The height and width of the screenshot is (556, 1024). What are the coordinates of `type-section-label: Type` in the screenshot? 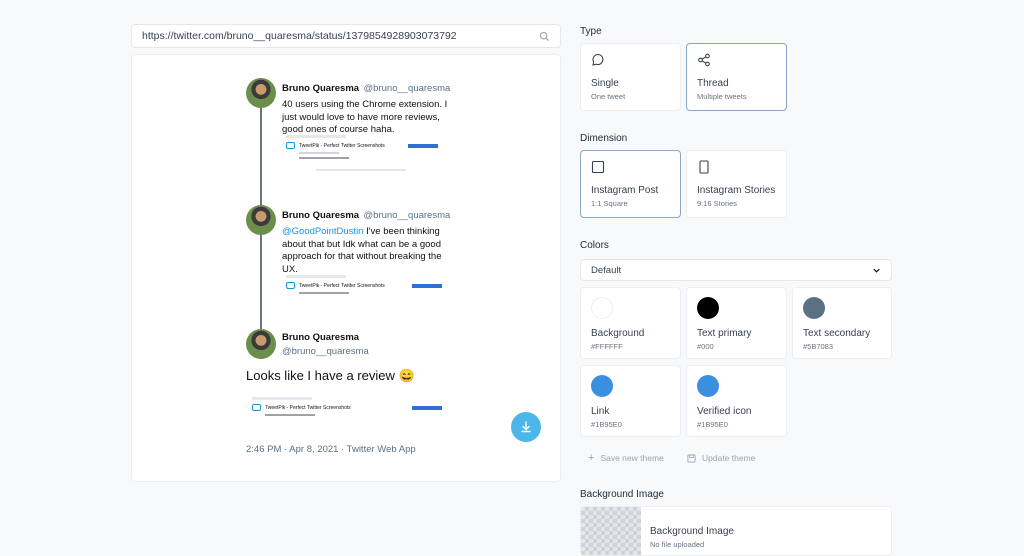 It's located at (591, 31).